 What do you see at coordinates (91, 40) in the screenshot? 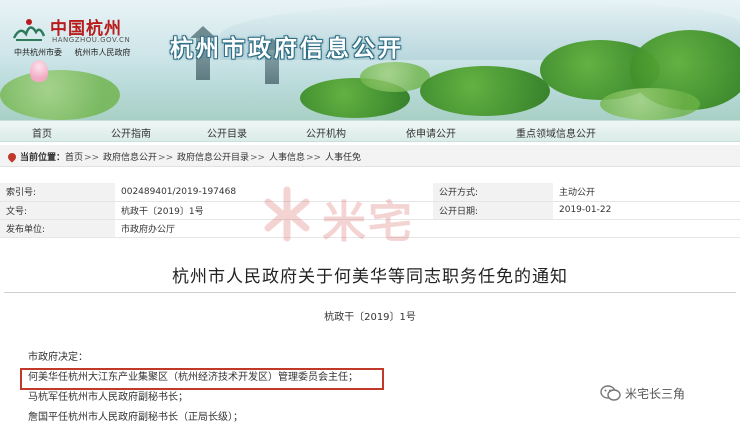
I see `logo-domain: HANGZHOU.GOV.CN` at bounding box center [91, 40].